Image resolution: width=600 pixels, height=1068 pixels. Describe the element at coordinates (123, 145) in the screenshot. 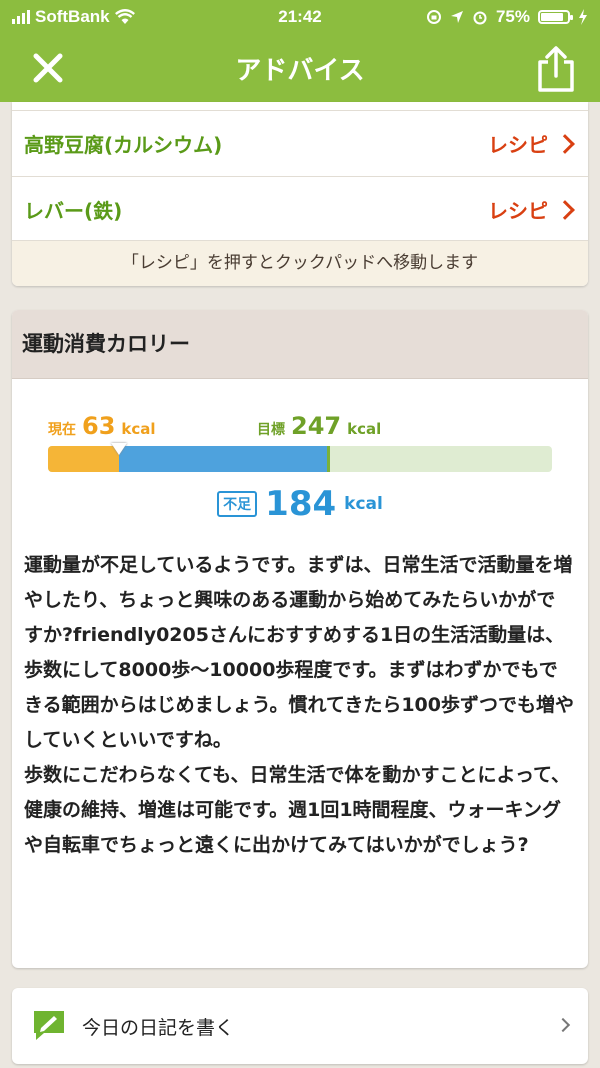

I see `recipe-food-name: 高野豆腐(カルシウム)` at that location.